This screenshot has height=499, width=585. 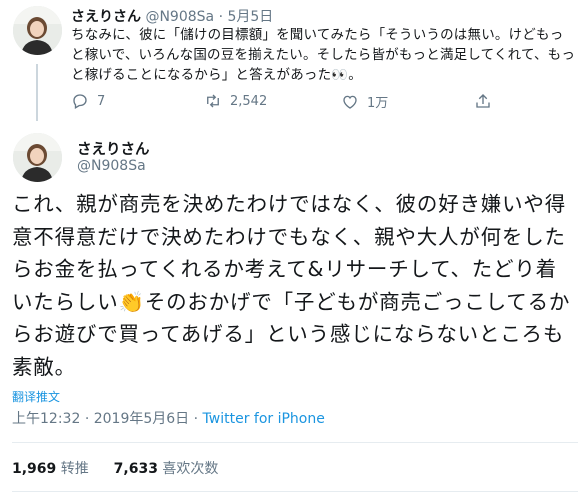 I want to click on retweet-button: 2,542, so click(x=235, y=101).